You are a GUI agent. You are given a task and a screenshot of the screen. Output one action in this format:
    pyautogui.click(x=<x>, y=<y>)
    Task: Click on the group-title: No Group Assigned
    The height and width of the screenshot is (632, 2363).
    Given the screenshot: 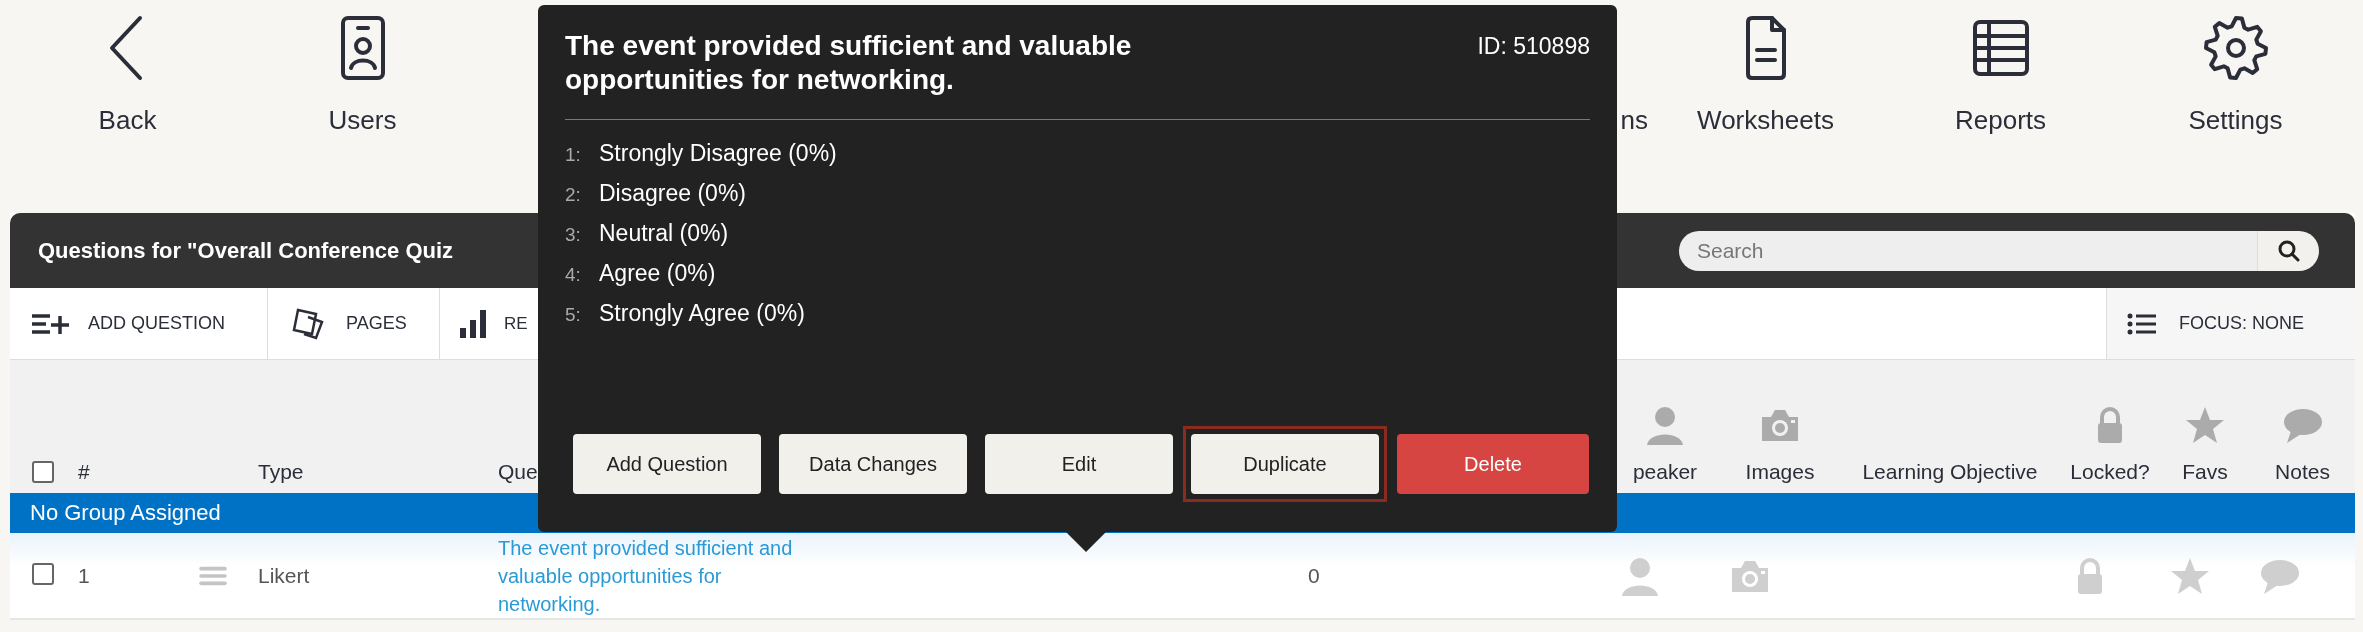 What is the action you would take?
    pyautogui.click(x=125, y=513)
    